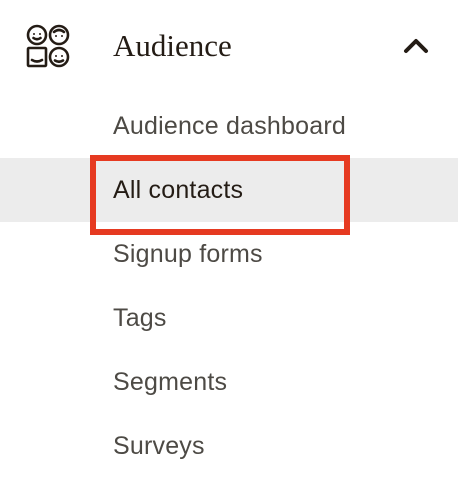  I want to click on nav-item-audience-dashboard: Audience dashboard, so click(229, 126).